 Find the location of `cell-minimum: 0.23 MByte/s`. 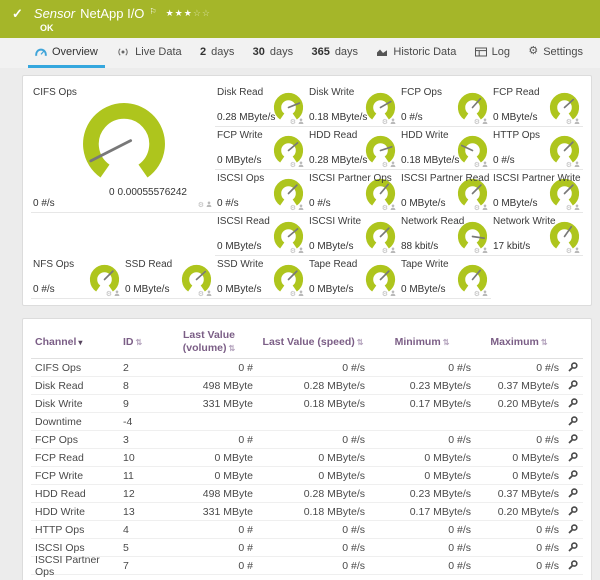

cell-minimum: 0.23 MByte/s is located at coordinates (440, 385).